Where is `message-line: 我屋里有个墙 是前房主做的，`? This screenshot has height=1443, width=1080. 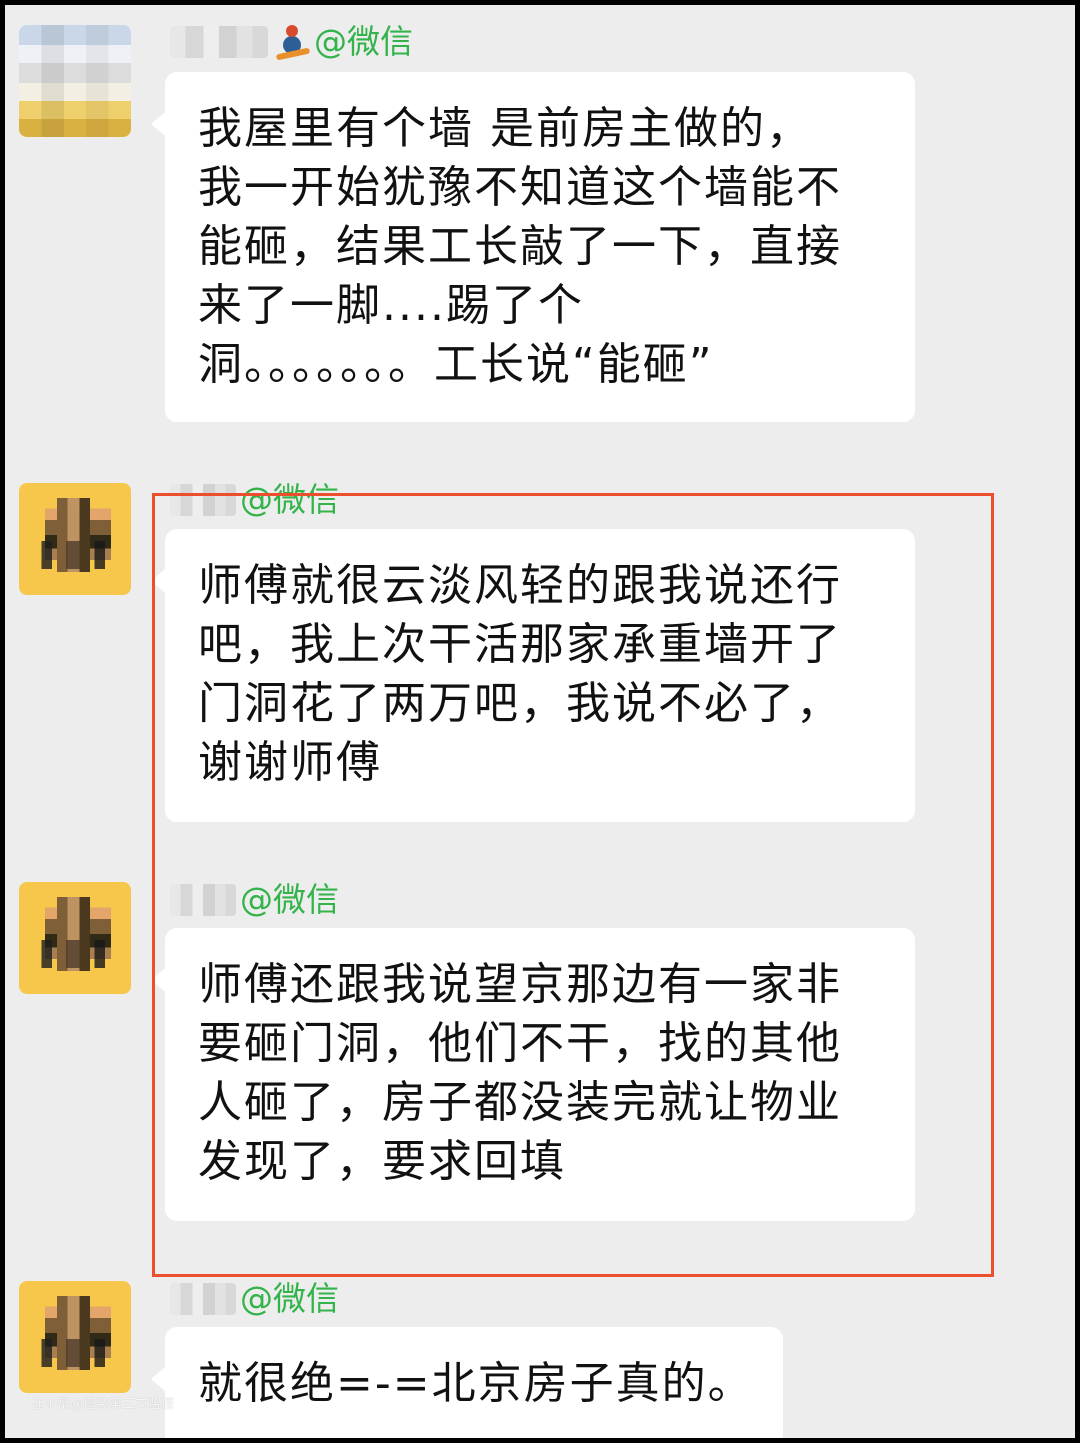 message-line: 我屋里有个墙 是前房主做的， is located at coordinates (505, 128).